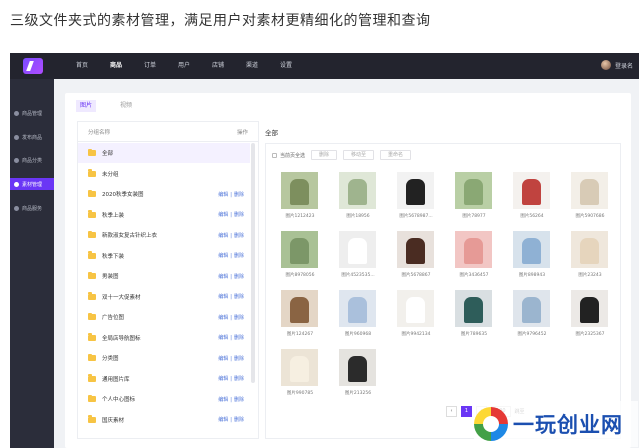 The height and width of the screenshot is (448, 639). Describe the element at coordinates (164, 317) in the screenshot. I see `group-row: 广告位图 编辑 | 删除` at that location.